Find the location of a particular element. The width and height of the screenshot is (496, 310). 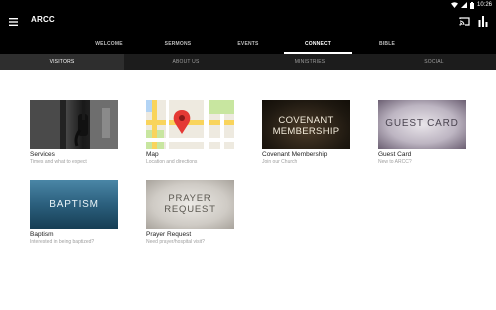

tab-events: EVENTS is located at coordinates (248, 44).